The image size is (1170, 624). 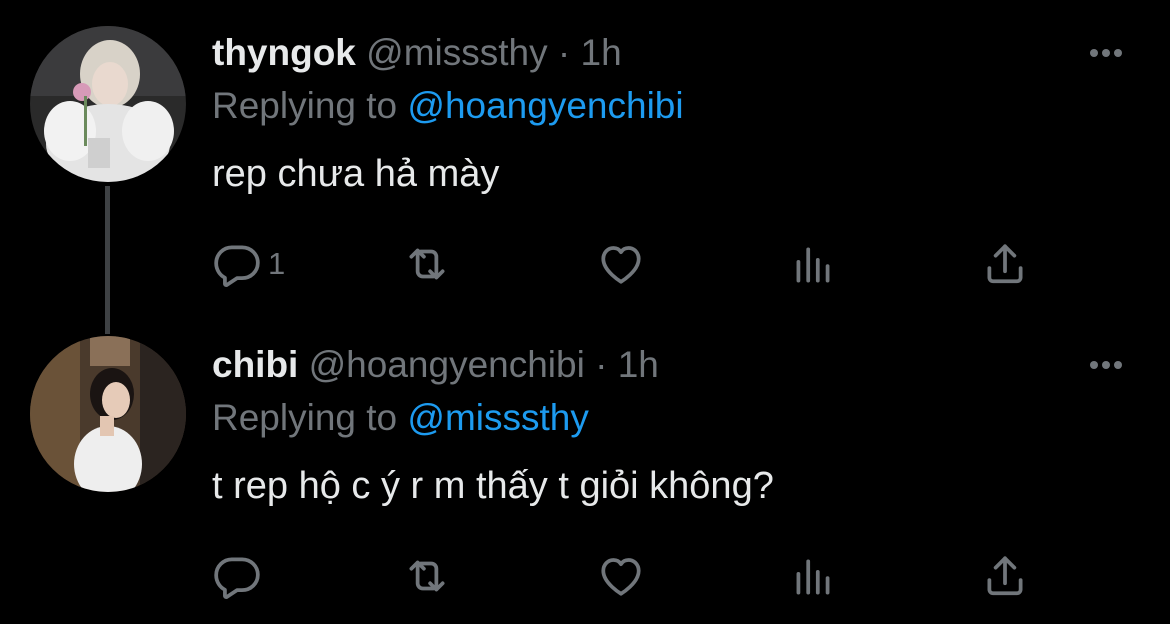 I want to click on replying-to-mention: @misssthy, so click(x=497, y=417).